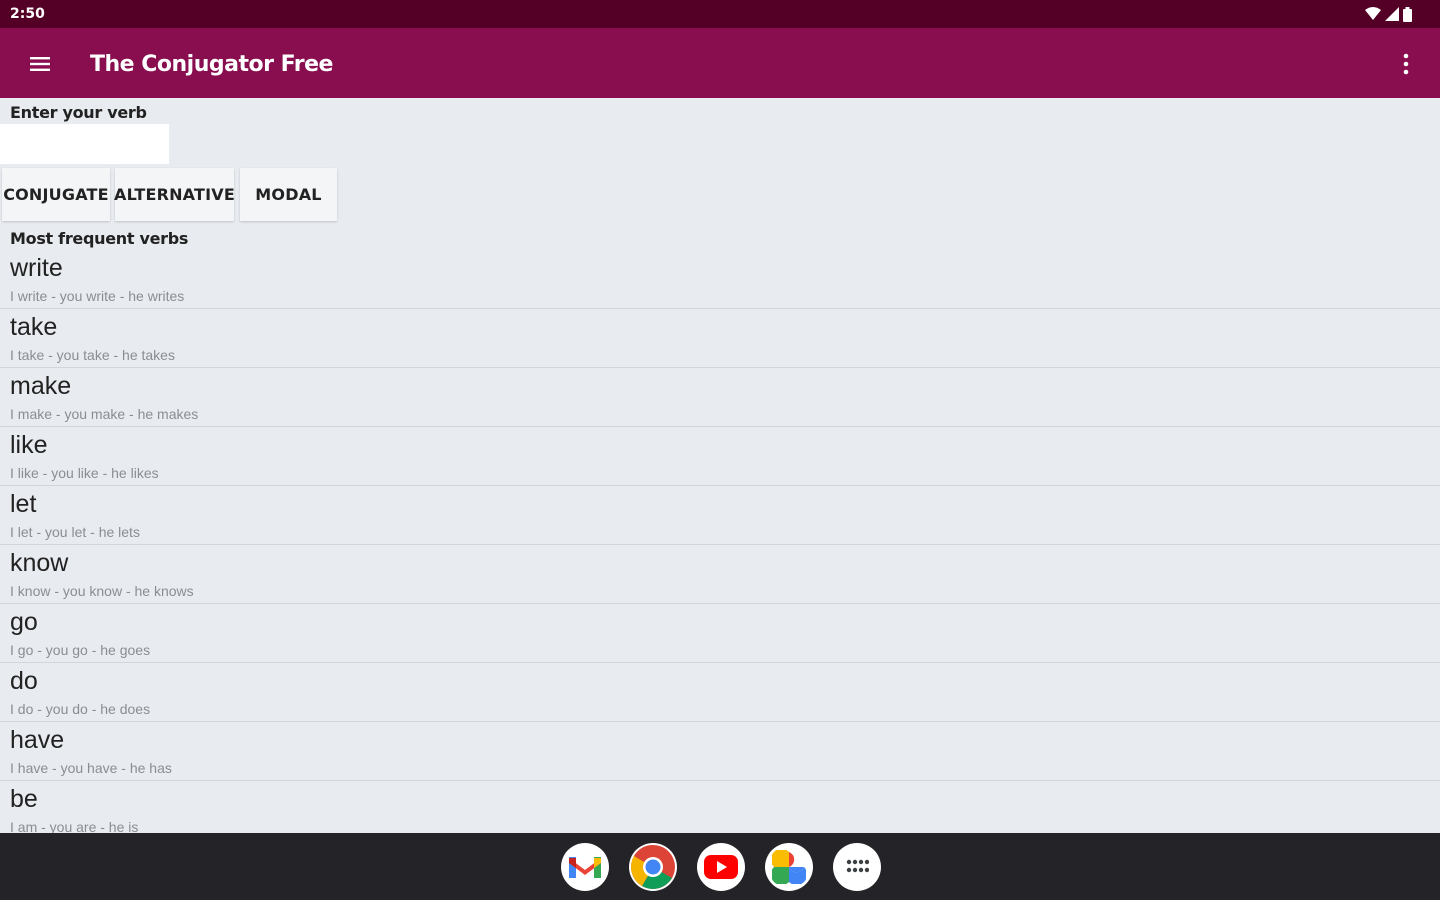 The image size is (1440, 900). I want to click on verb-name: be, so click(24, 799).